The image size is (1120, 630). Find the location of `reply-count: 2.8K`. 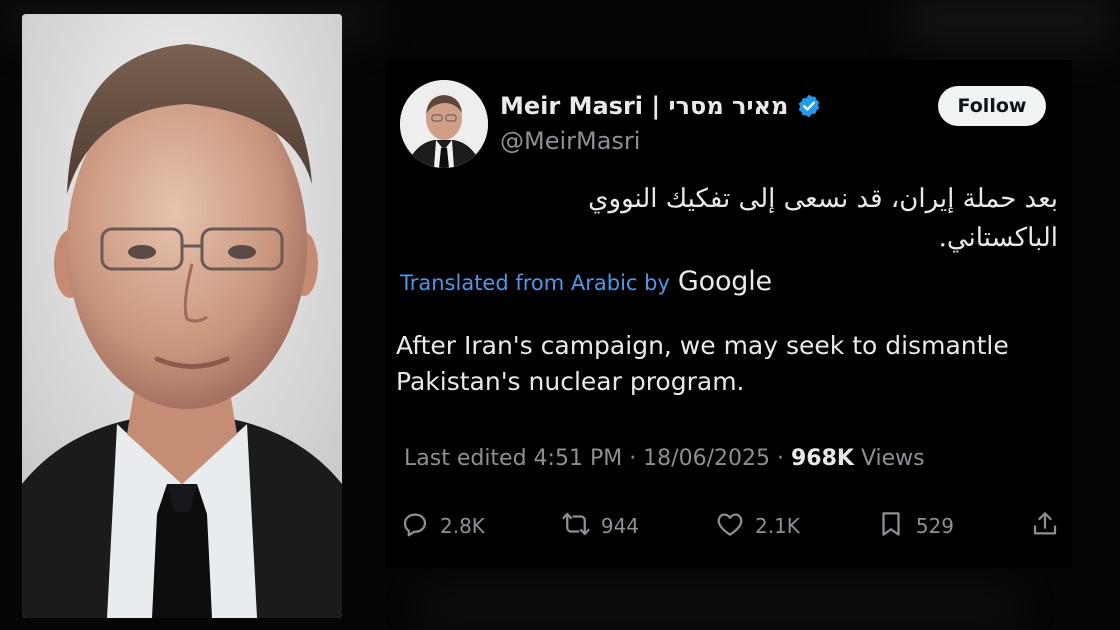

reply-count: 2.8K is located at coordinates (462, 526).